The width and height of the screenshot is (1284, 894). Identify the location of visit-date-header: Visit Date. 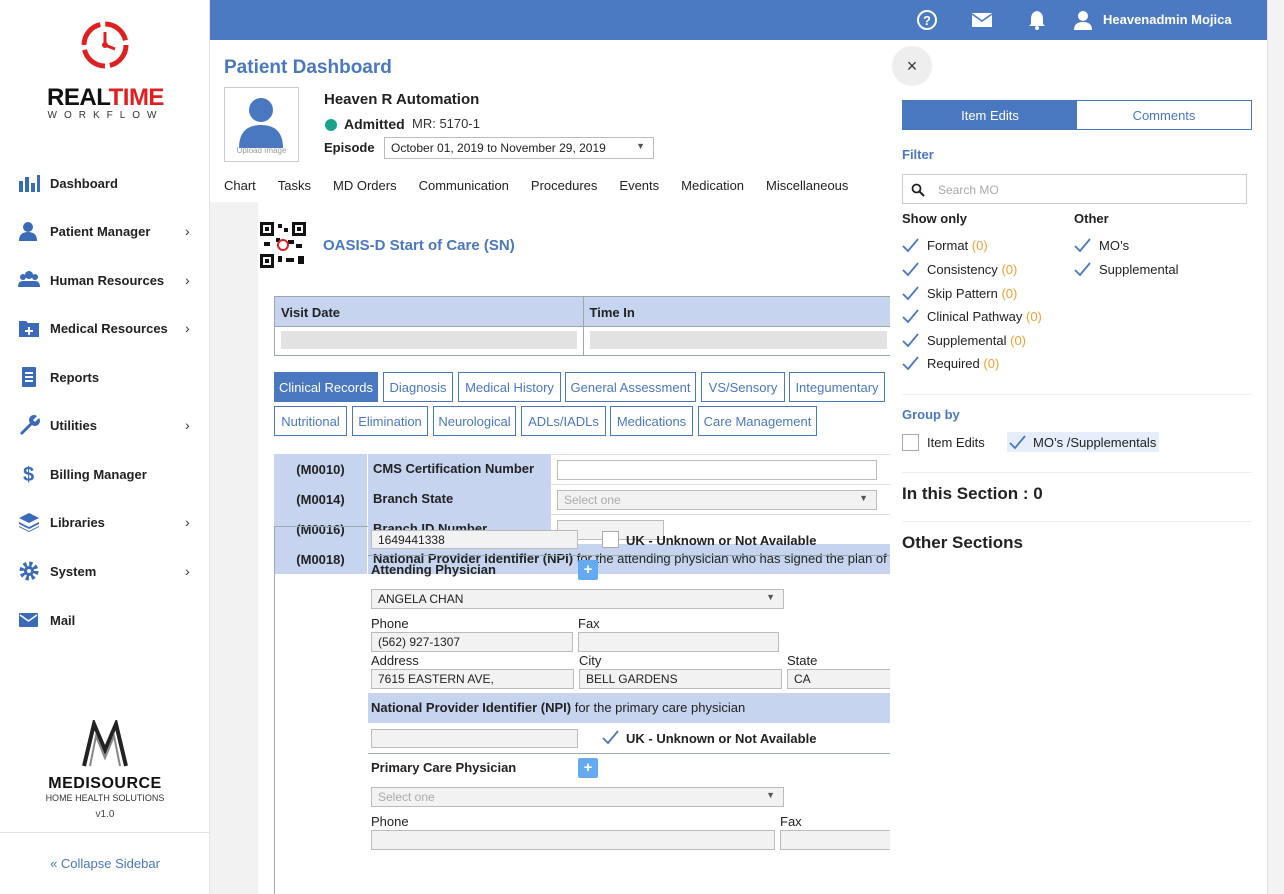
(429, 311).